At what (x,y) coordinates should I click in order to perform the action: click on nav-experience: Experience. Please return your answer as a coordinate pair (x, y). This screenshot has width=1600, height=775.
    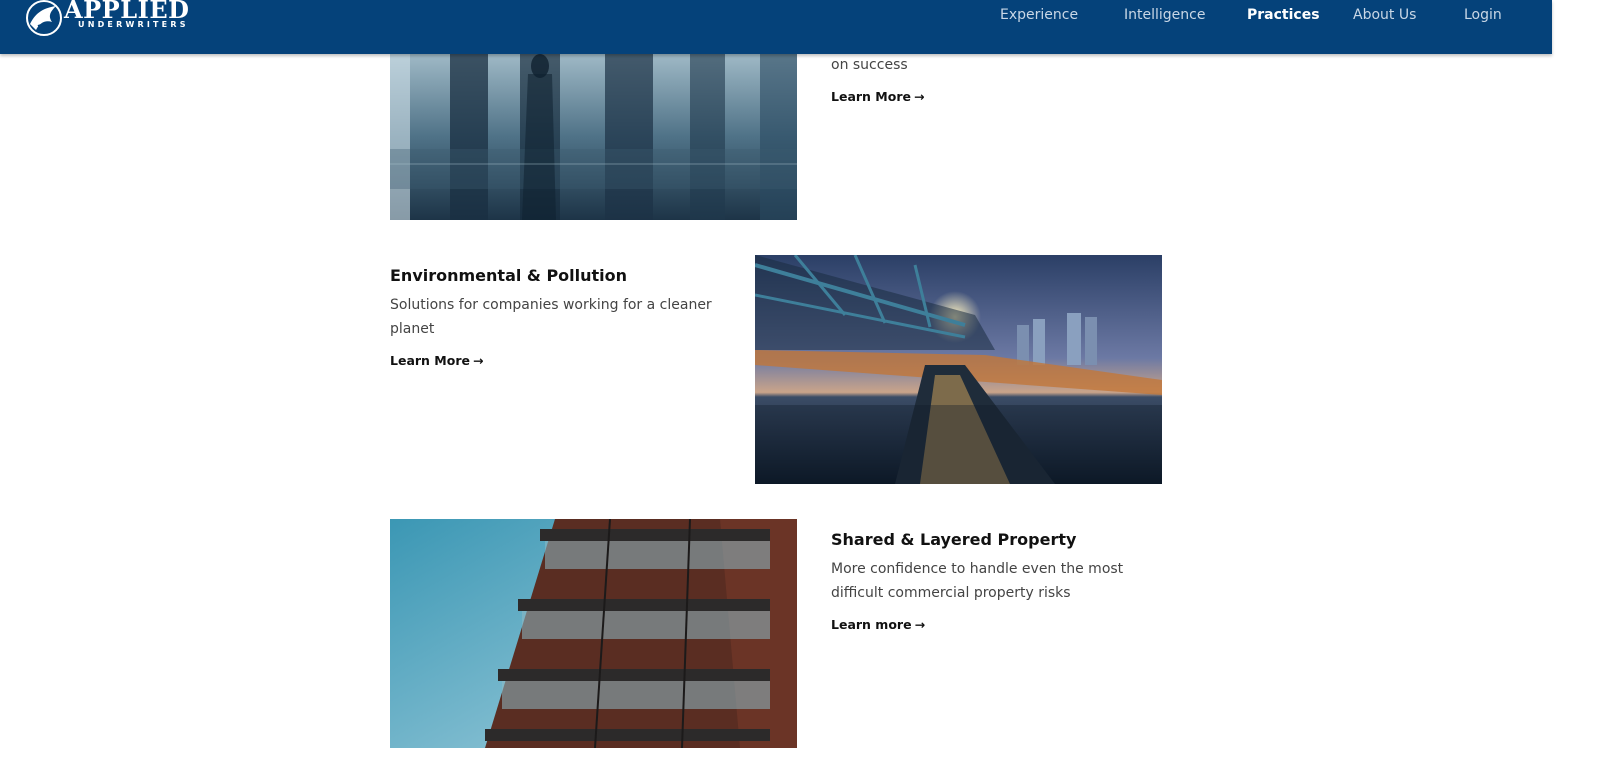
    Looking at the image, I should click on (1039, 15).